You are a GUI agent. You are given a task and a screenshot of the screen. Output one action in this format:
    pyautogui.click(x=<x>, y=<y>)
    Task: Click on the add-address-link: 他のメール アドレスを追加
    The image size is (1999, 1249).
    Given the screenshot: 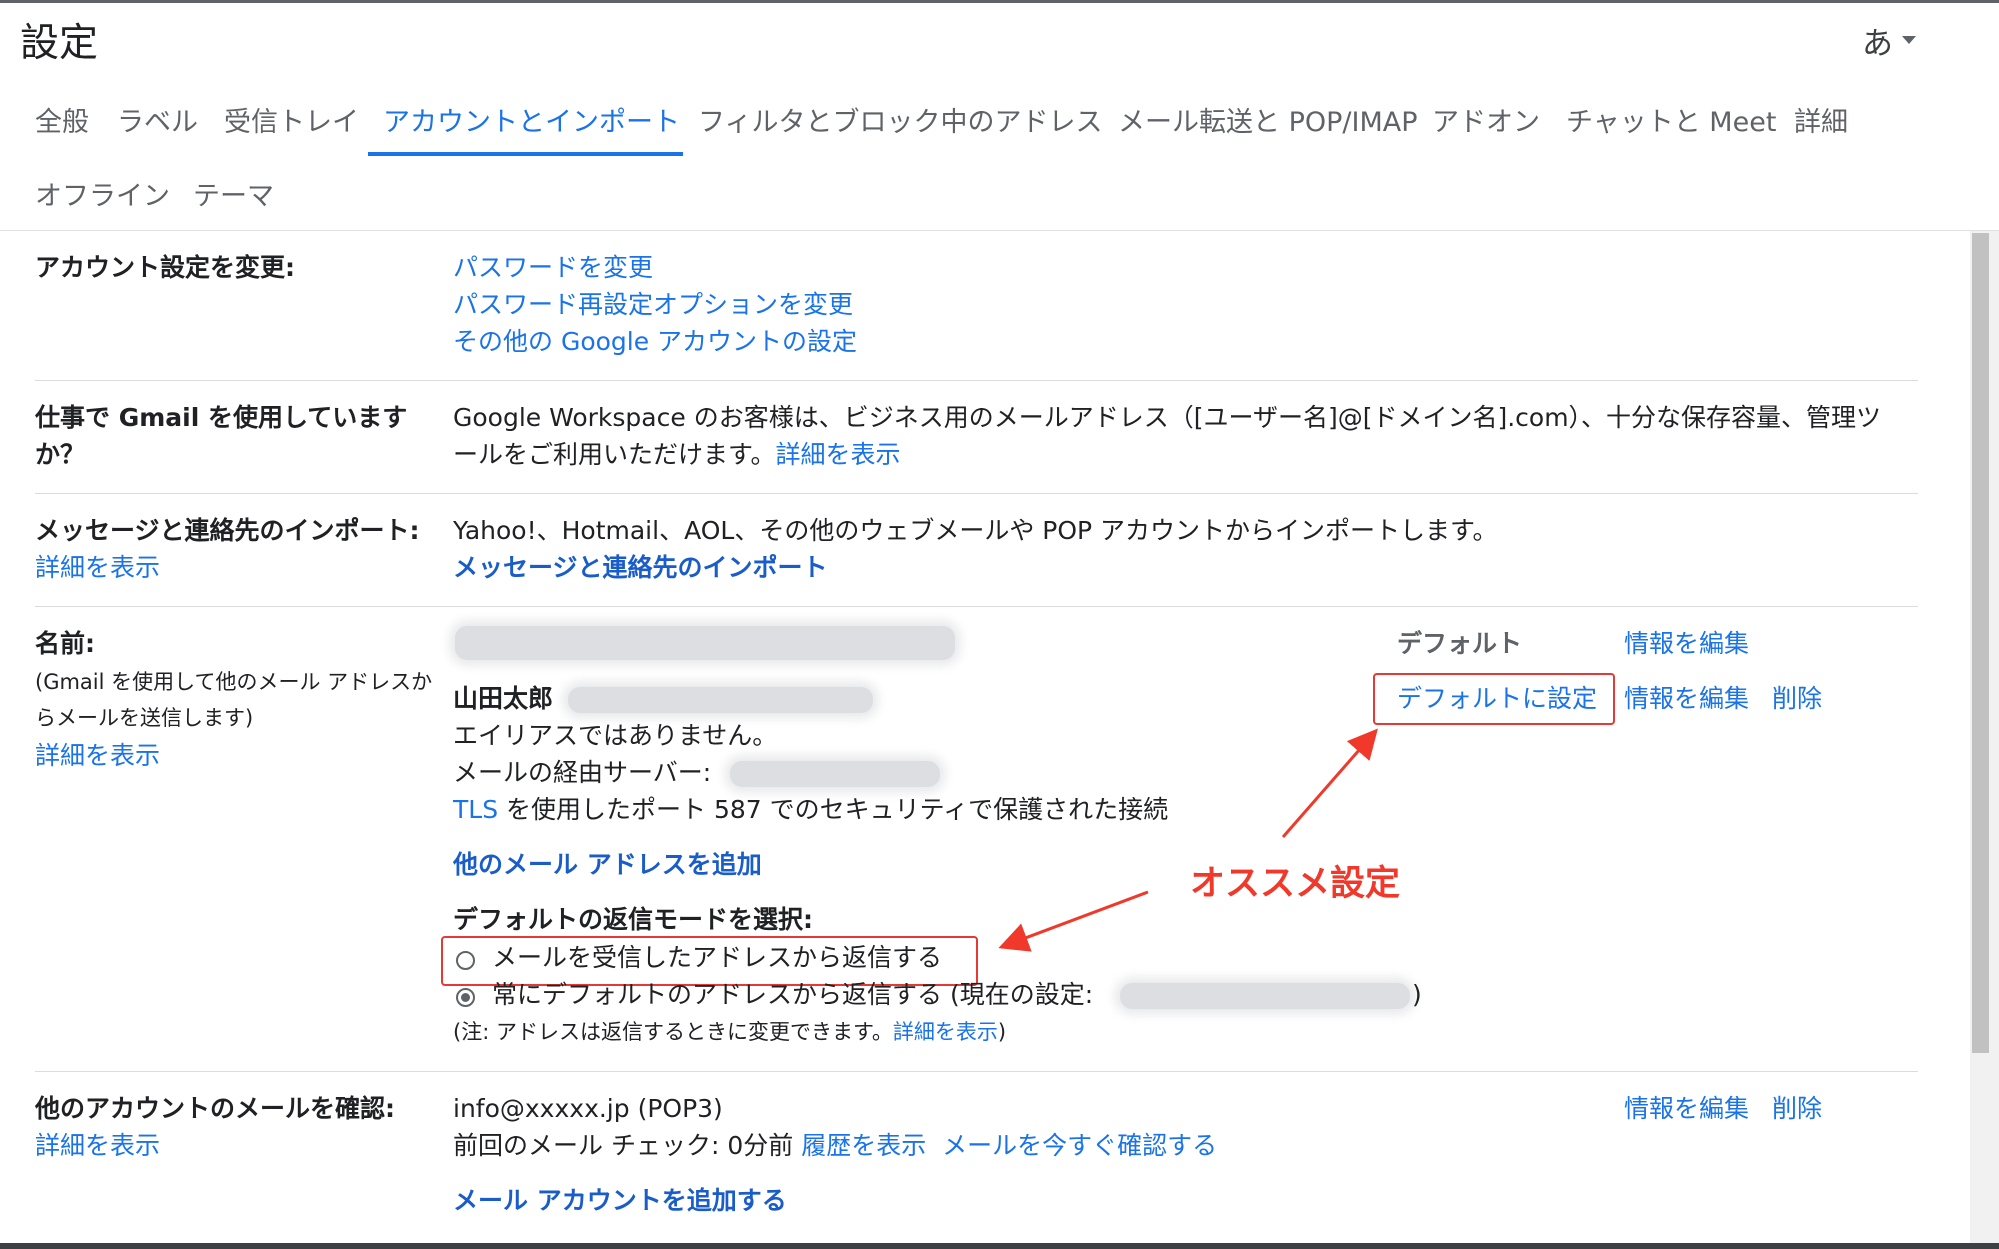 What is the action you would take?
    pyautogui.click(x=607, y=865)
    